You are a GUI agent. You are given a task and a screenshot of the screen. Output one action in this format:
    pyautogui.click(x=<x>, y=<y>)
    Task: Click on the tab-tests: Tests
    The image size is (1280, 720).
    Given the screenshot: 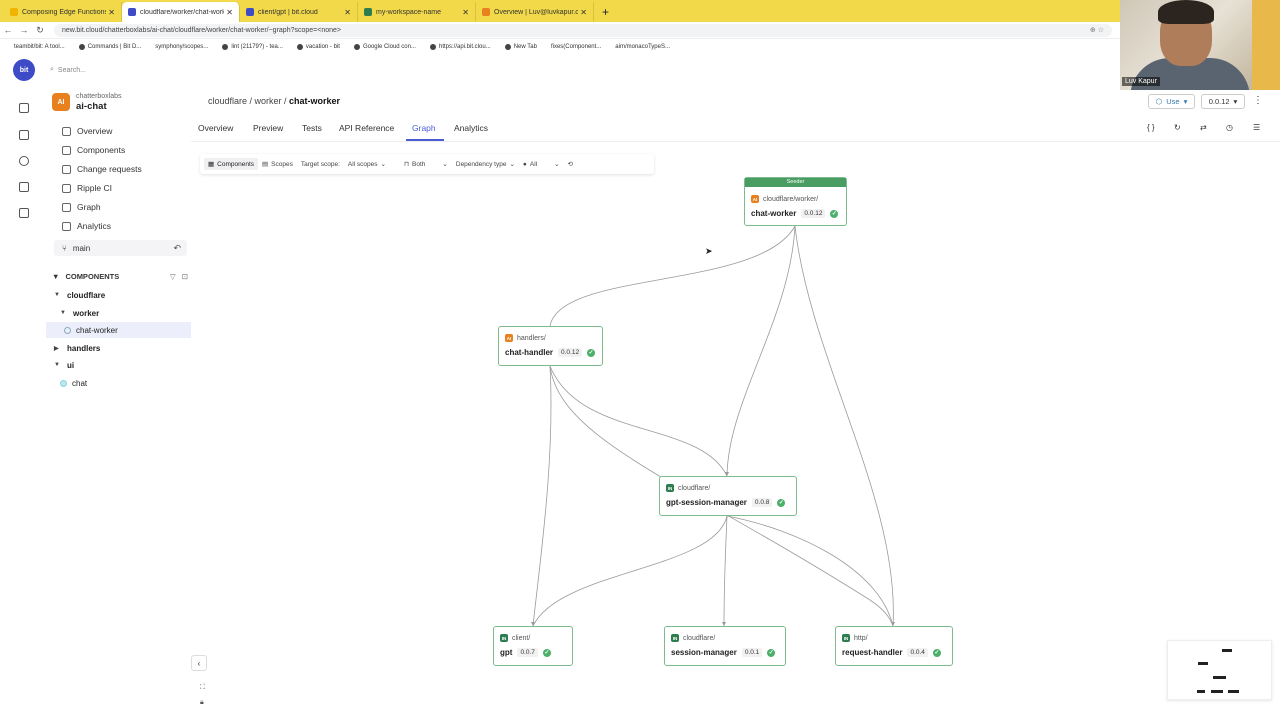 What is the action you would take?
    pyautogui.click(x=312, y=128)
    